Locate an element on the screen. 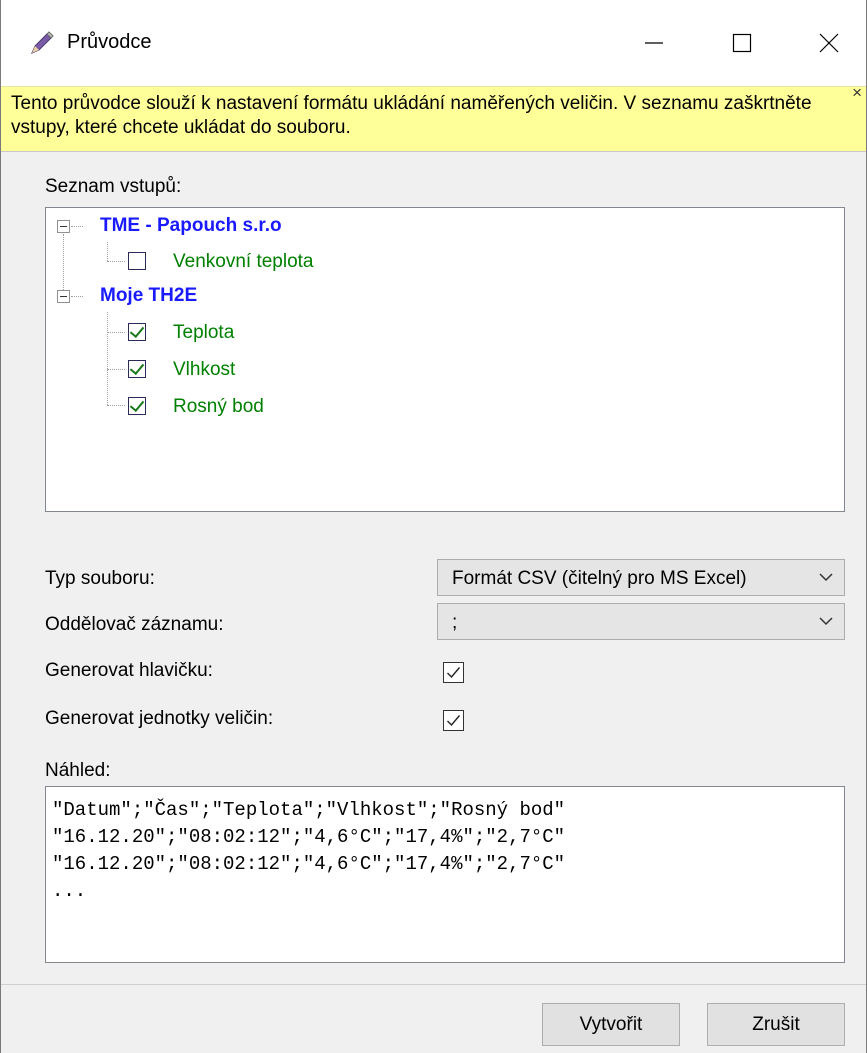 The height and width of the screenshot is (1053, 867). minimize-icon is located at coordinates (654, 43).